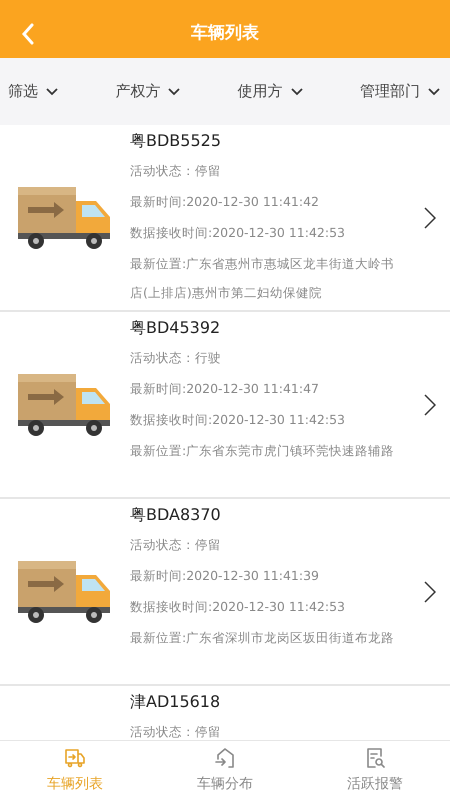  I want to click on filter-dropdown: 使用方, so click(270, 91).